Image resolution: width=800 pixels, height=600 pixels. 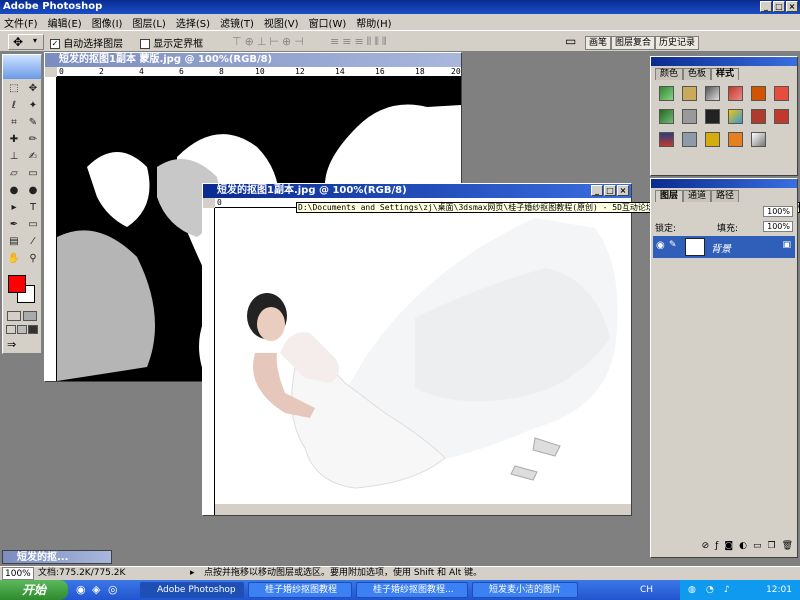 I want to click on eraser-tool-icon: ▱, so click(x=14, y=174).